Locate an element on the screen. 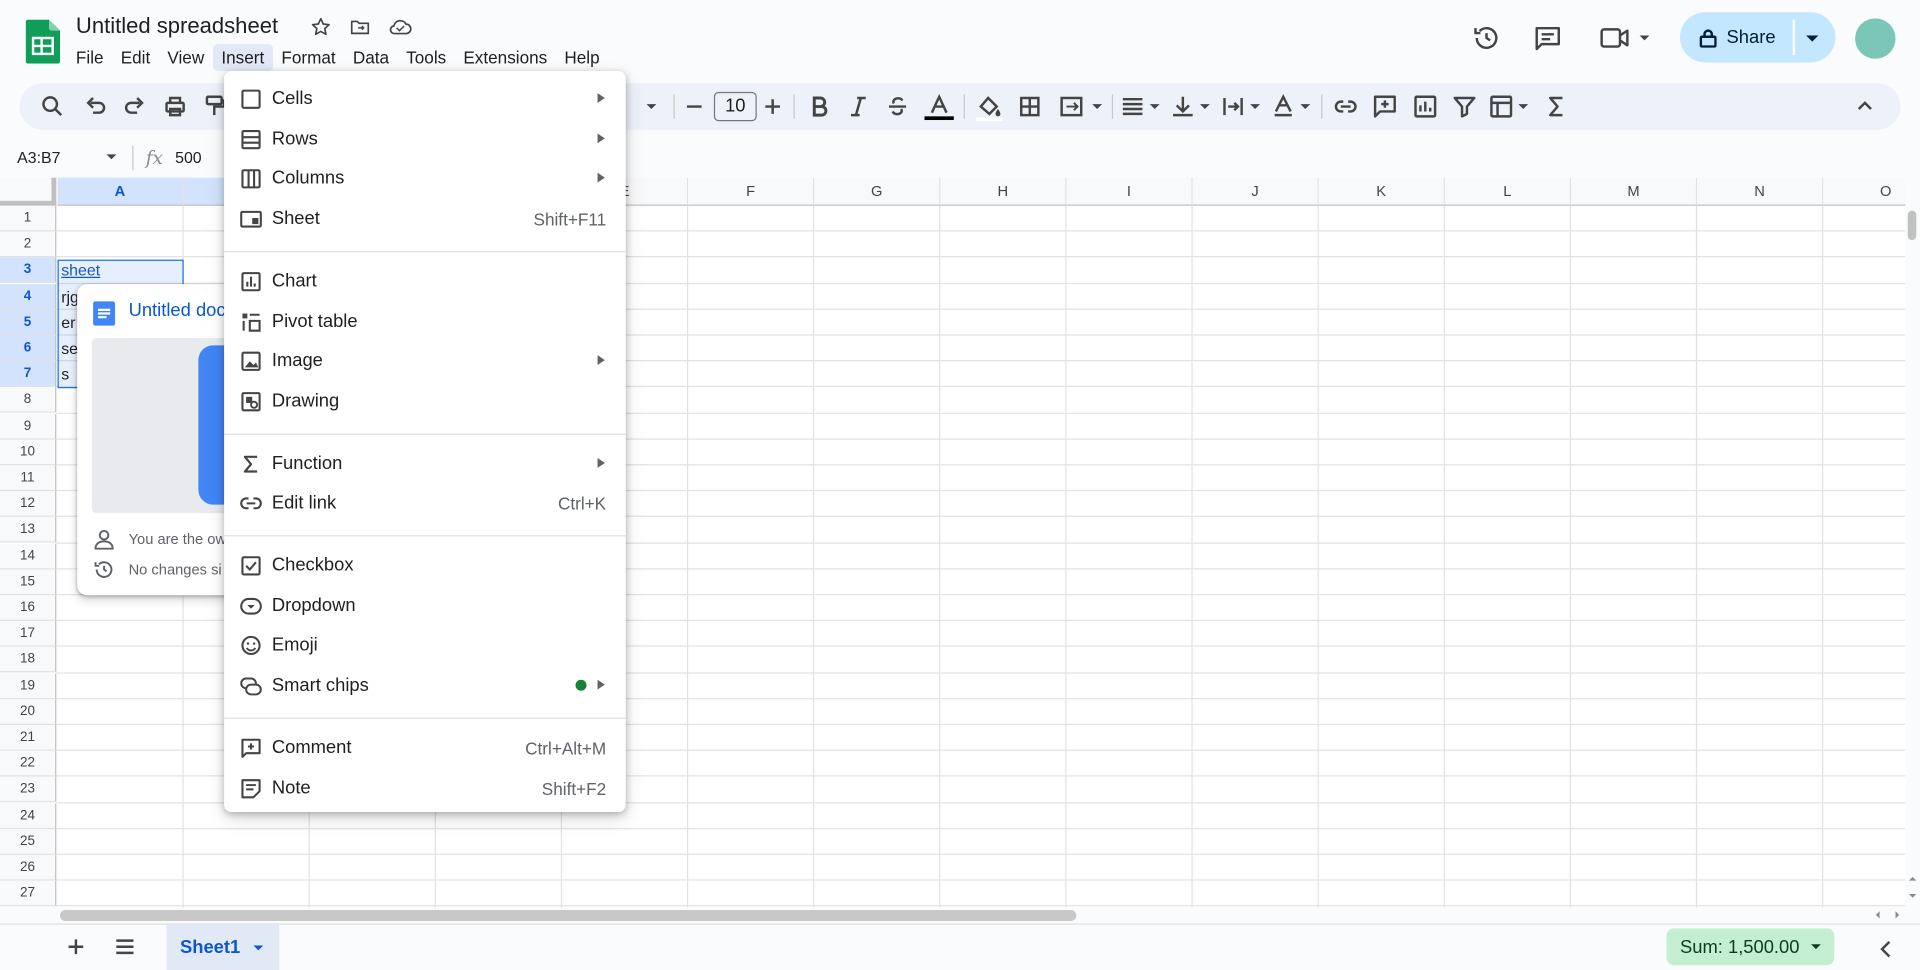 The width and height of the screenshot is (1920, 970). menu-item-rows: Rows is located at coordinates (425, 139).